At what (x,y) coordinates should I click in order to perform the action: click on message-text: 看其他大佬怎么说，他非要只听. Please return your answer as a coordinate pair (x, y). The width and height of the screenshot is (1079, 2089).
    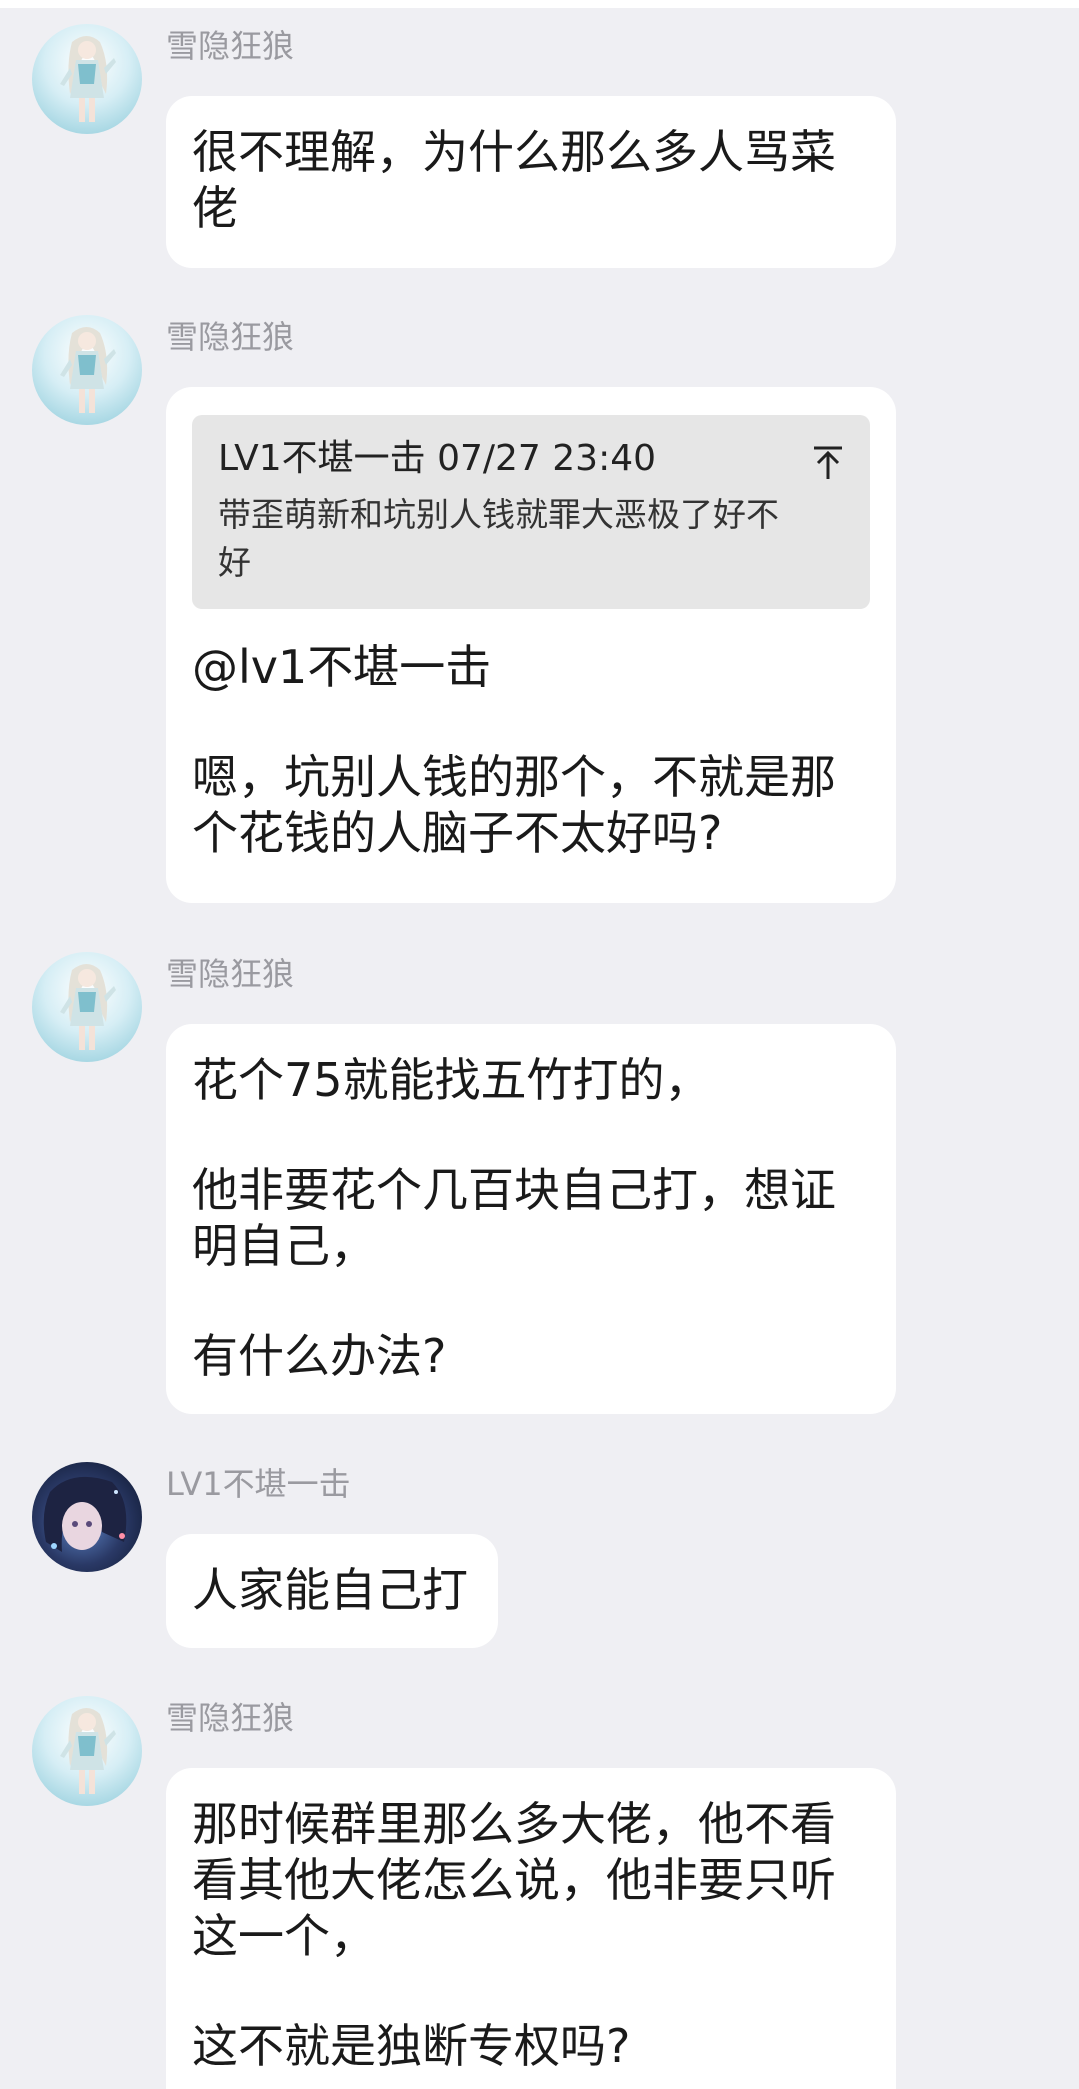
    Looking at the image, I should click on (514, 1880).